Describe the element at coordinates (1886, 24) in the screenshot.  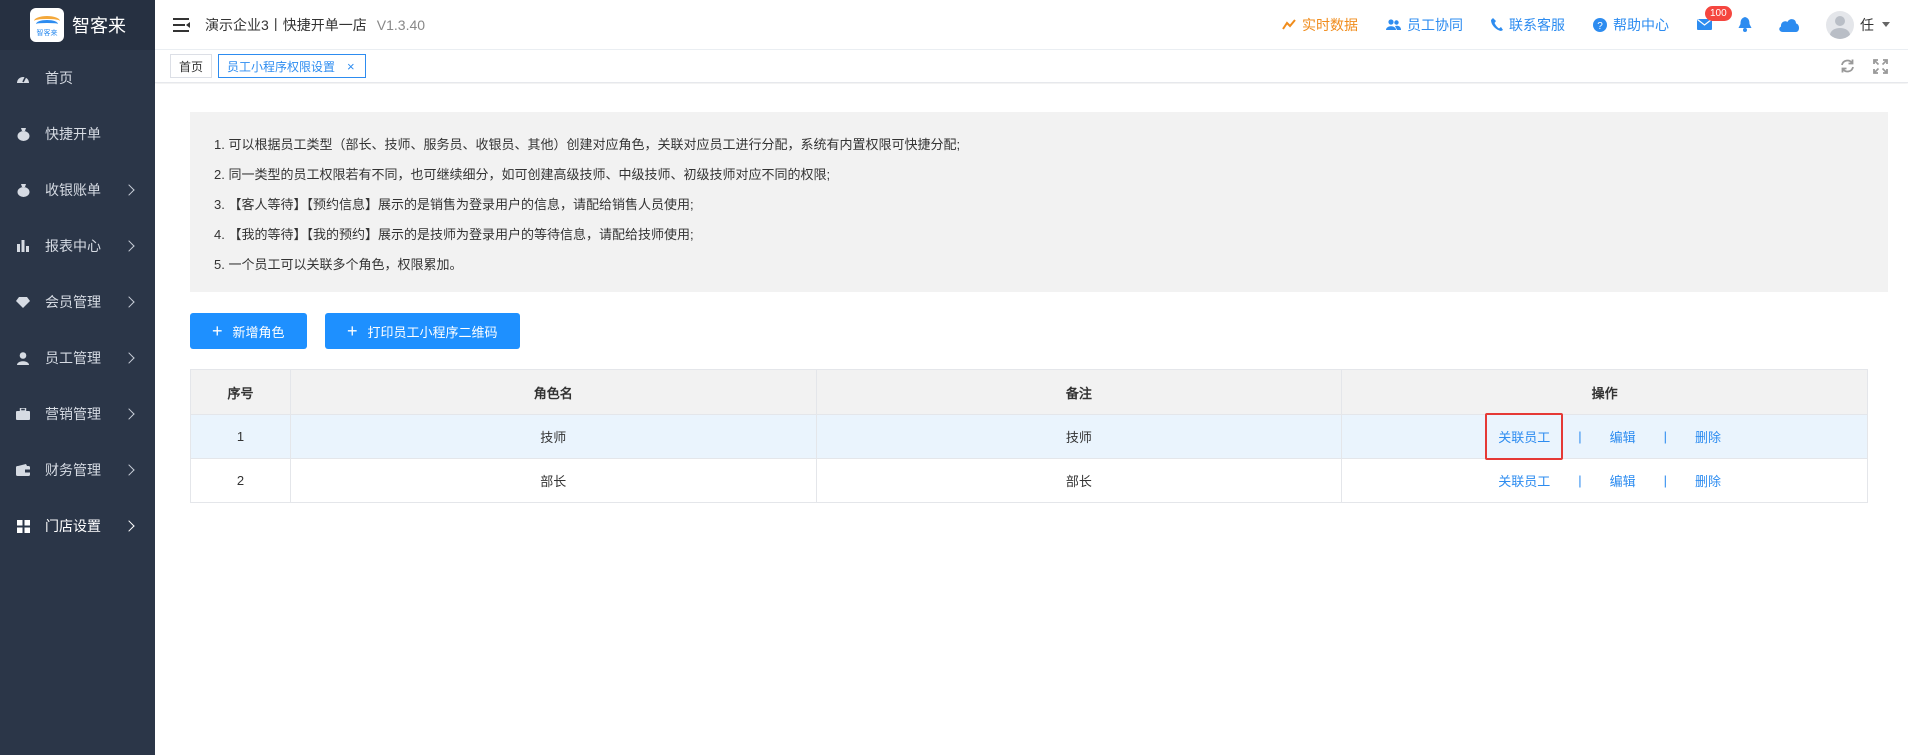
I see `caret-down-icon` at that location.